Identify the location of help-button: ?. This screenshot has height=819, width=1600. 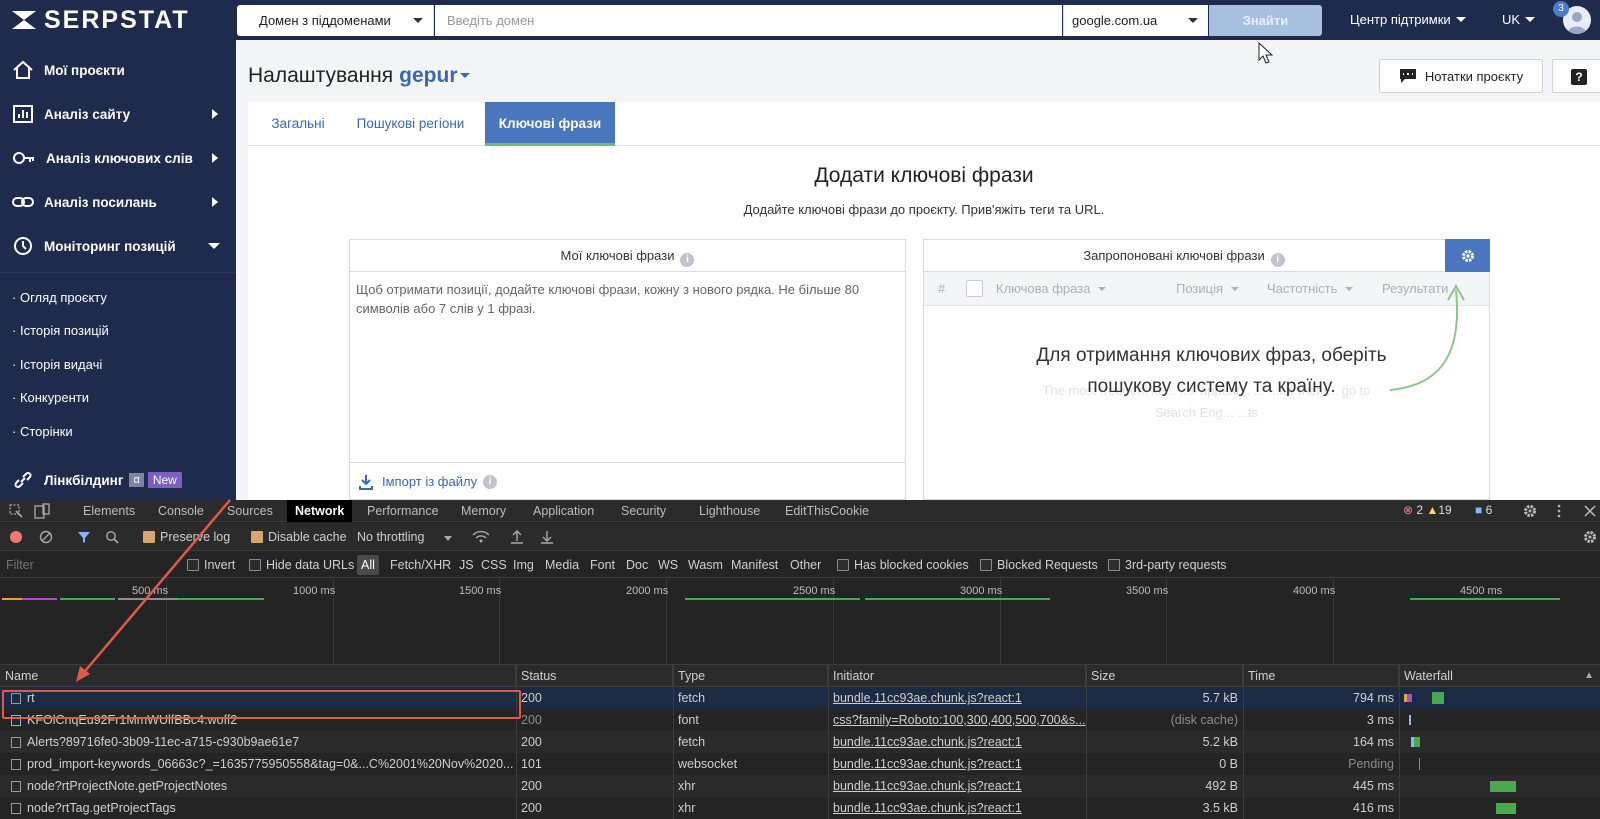
(1576, 76).